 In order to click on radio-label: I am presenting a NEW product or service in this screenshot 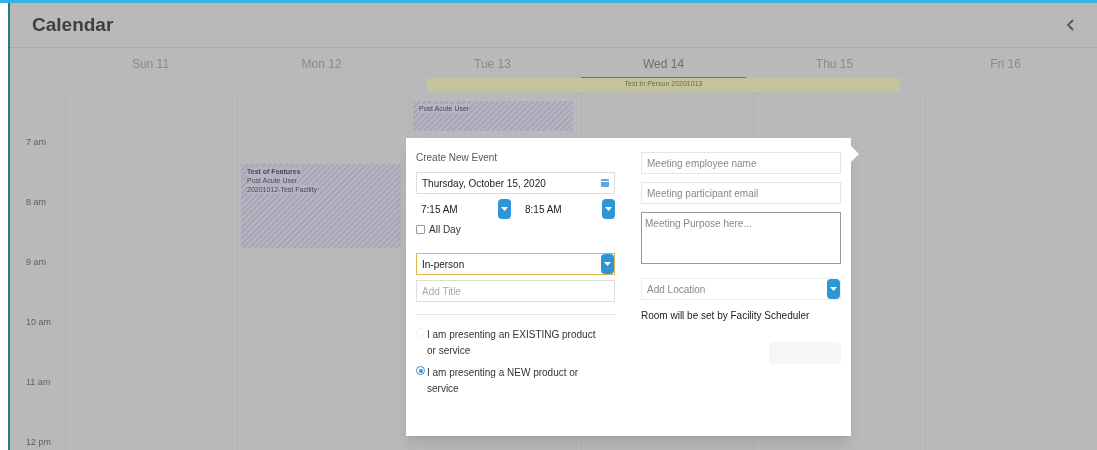, I will do `click(503, 381)`.